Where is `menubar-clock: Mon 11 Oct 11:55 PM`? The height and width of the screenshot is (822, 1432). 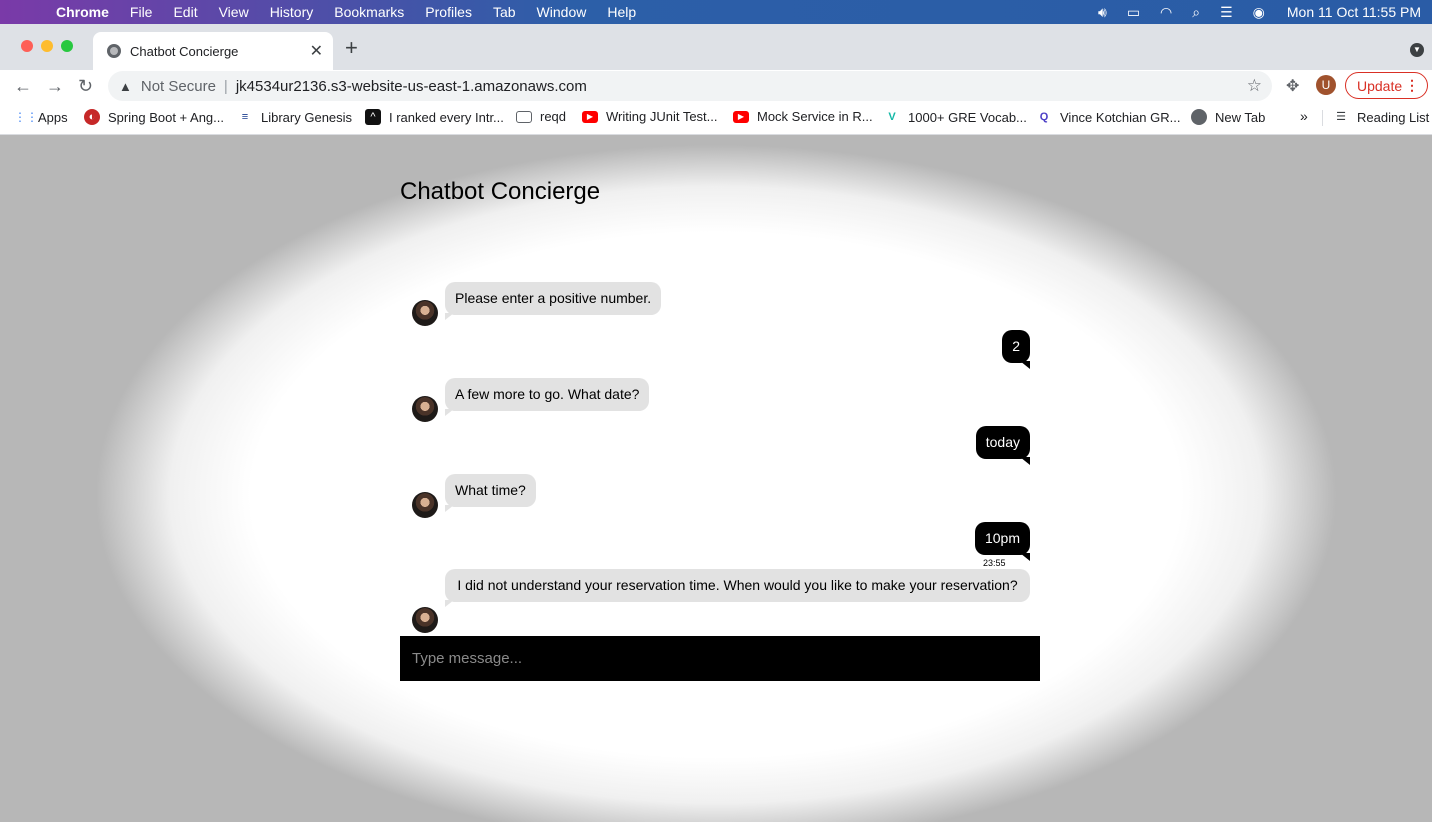
menubar-clock: Mon 11 Oct 11:55 PM is located at coordinates (1354, 12).